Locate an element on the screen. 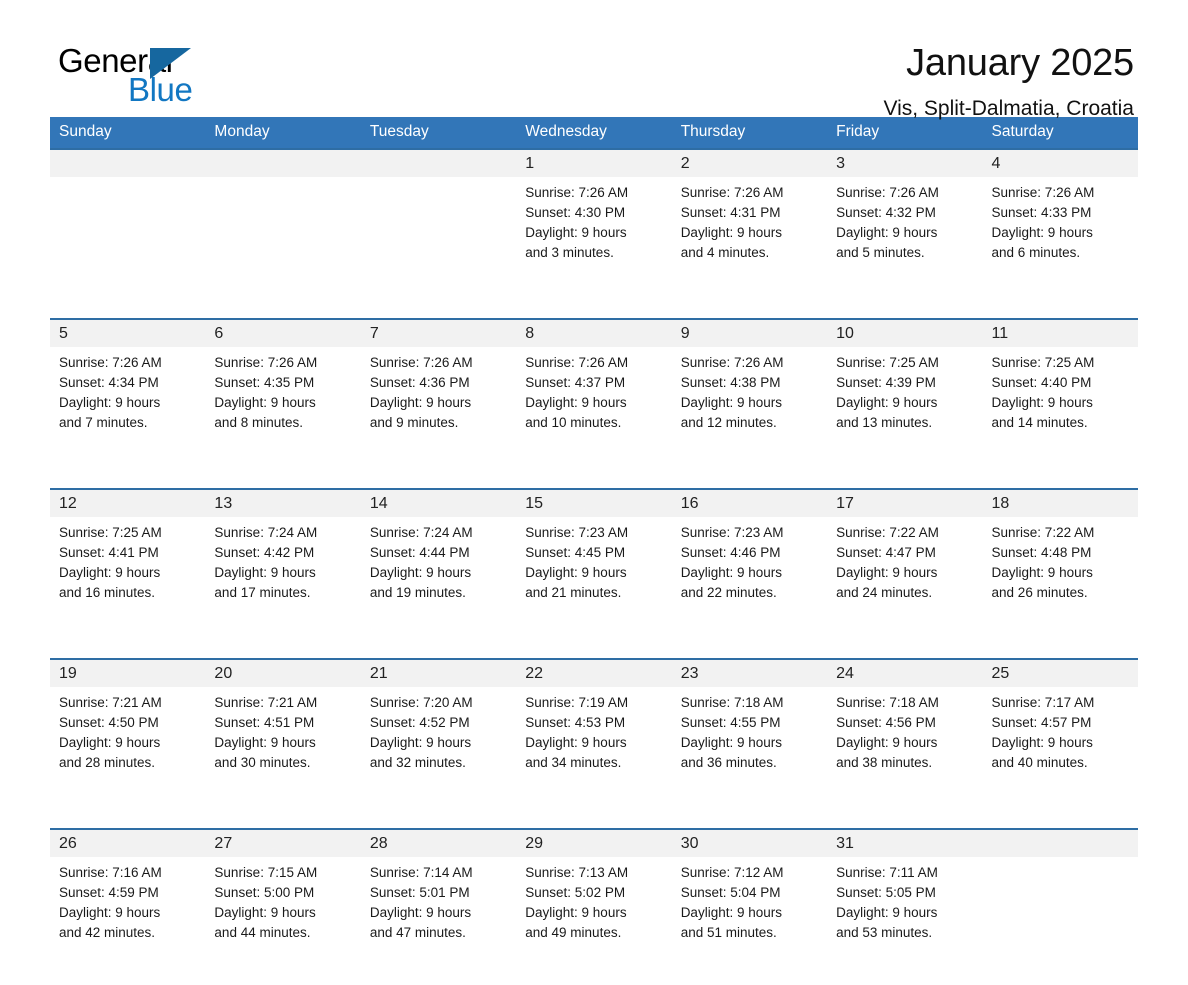 The width and height of the screenshot is (1188, 985). day-detail-line: Sunrise: 7:11 AM is located at coordinates (887, 872).